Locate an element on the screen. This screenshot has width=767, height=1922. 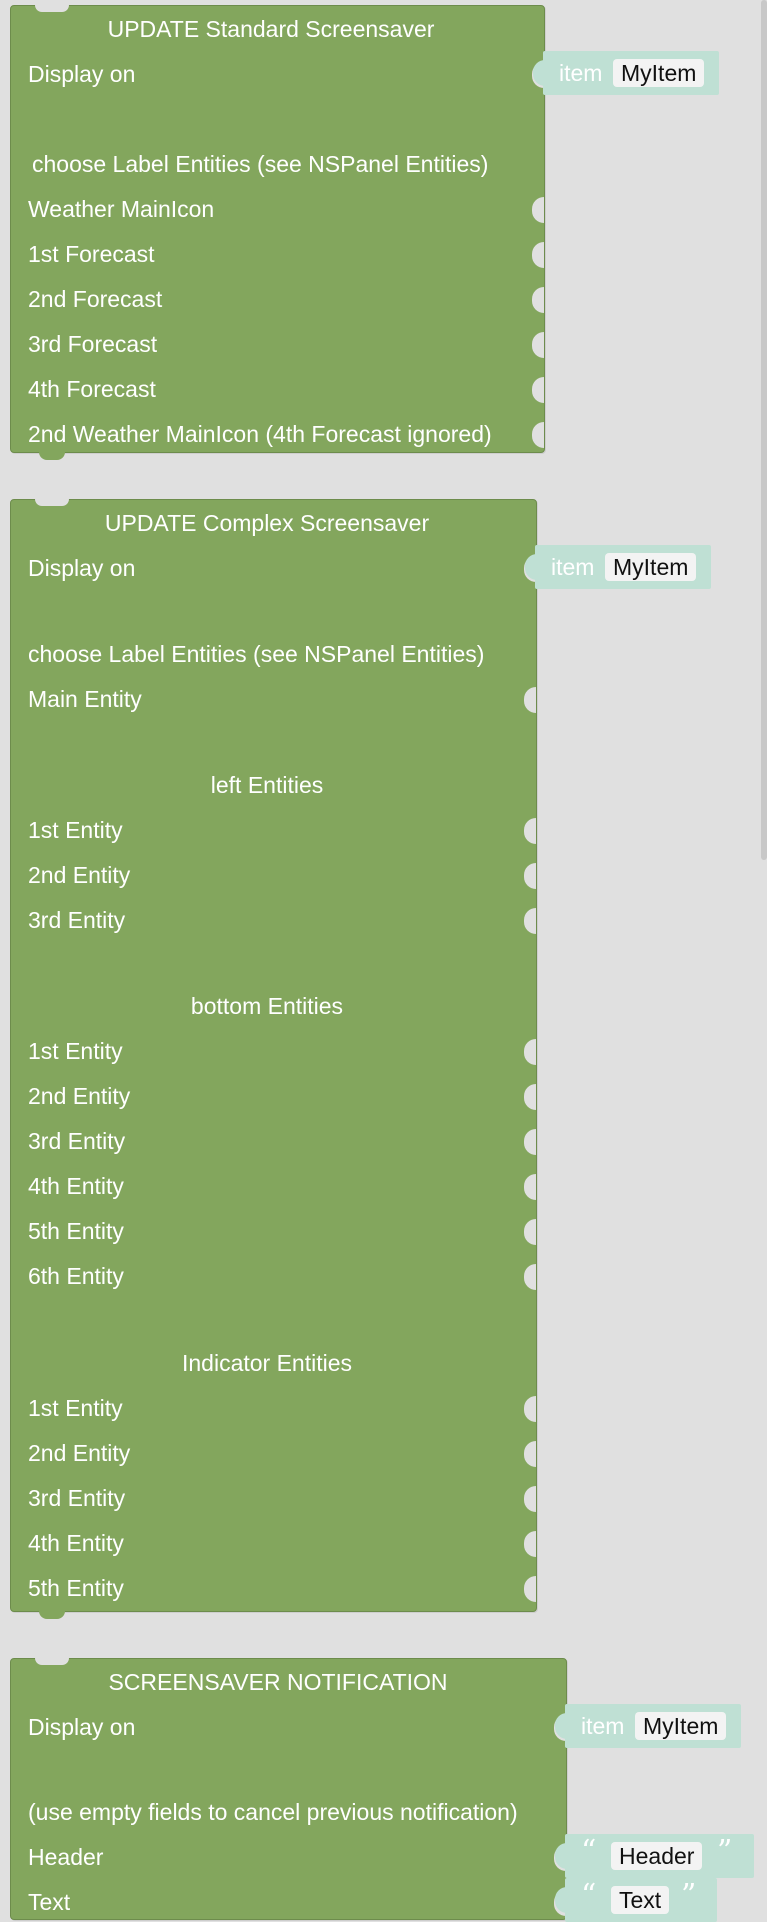
indicator-entities-heading: Indicator Entities is located at coordinates (267, 1363).